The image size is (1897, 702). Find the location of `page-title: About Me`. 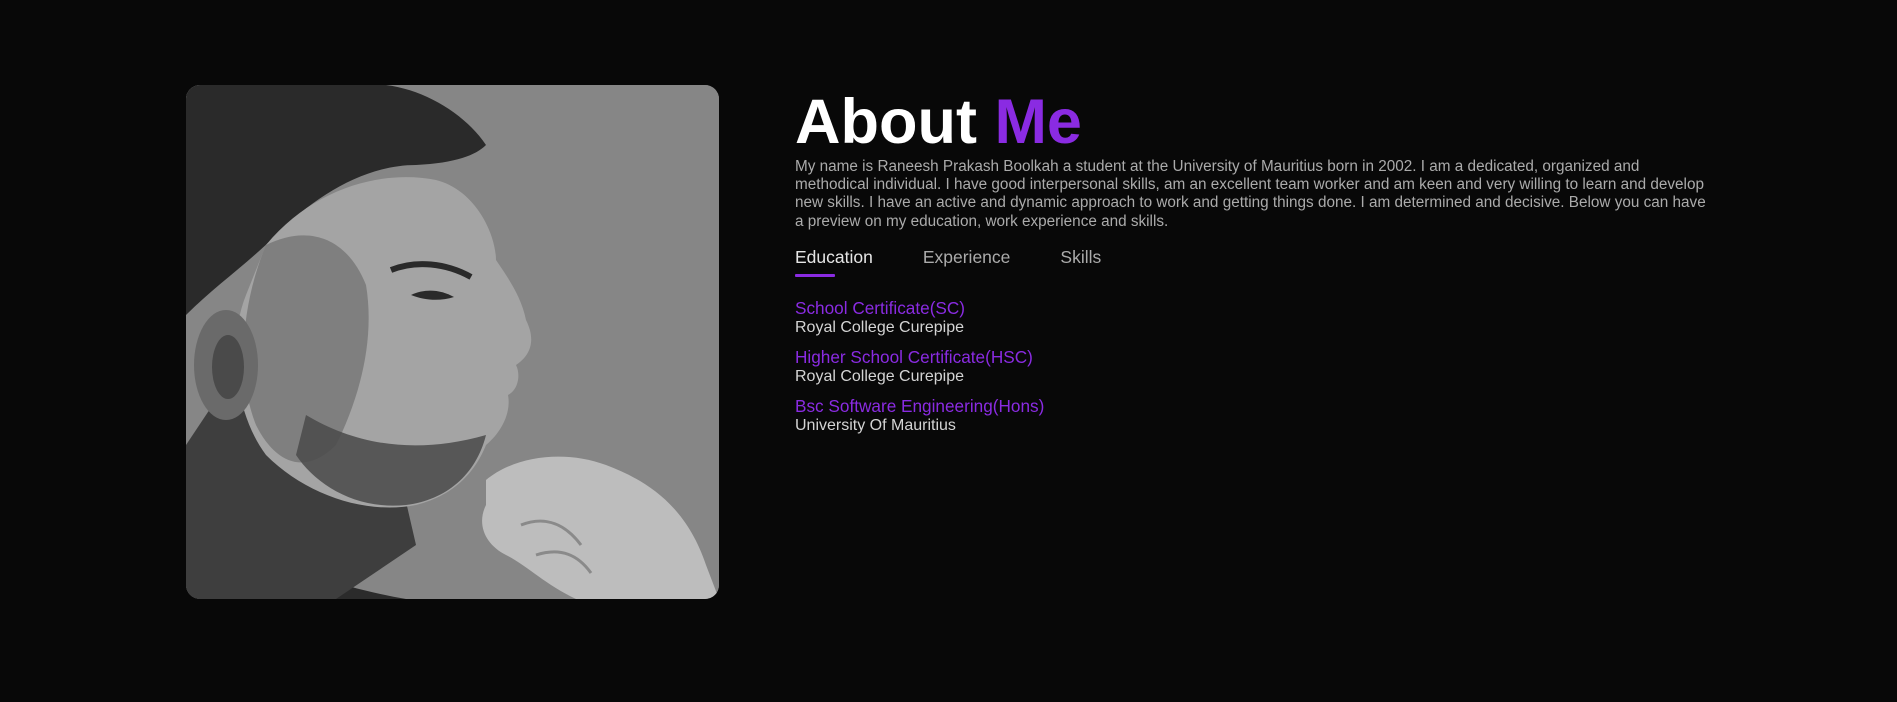

page-title: About Me is located at coordinates (1255, 122).